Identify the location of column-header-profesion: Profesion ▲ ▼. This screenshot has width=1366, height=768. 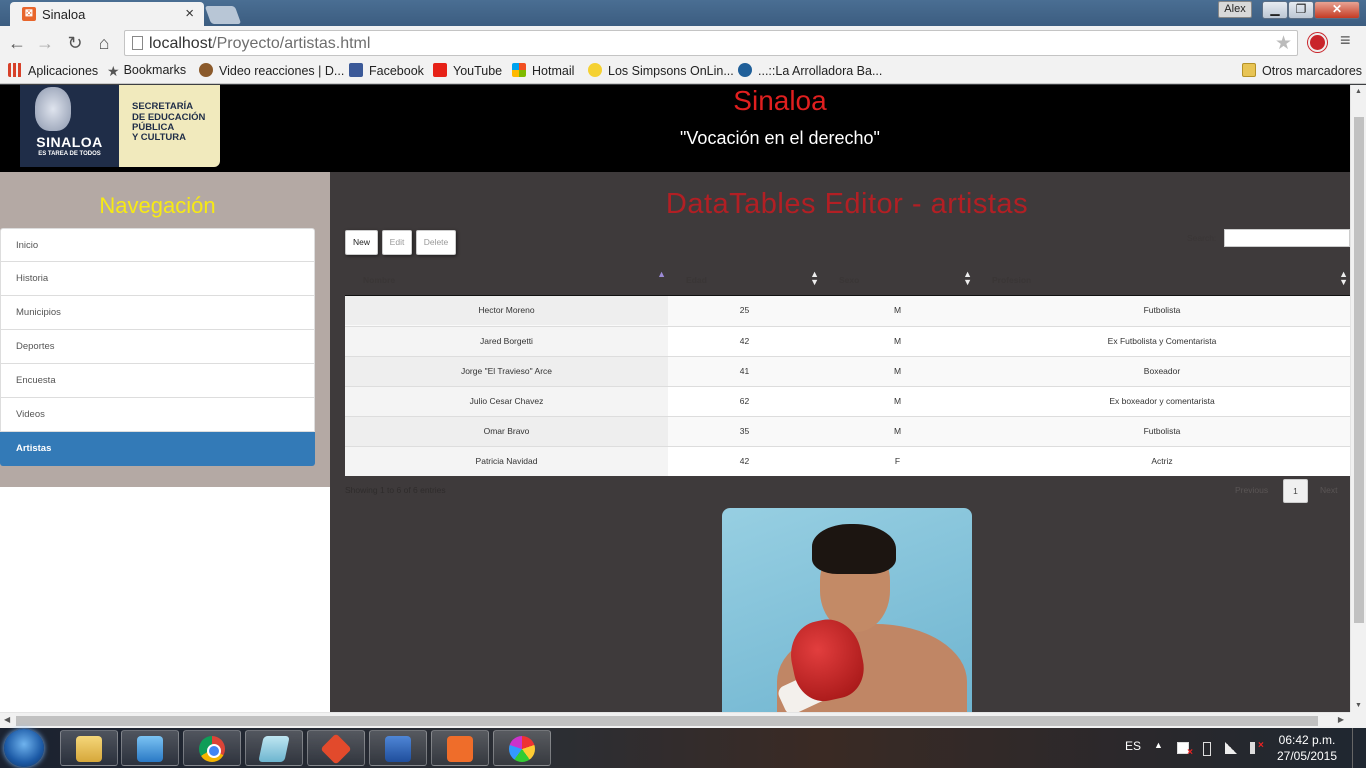
(1162, 280).